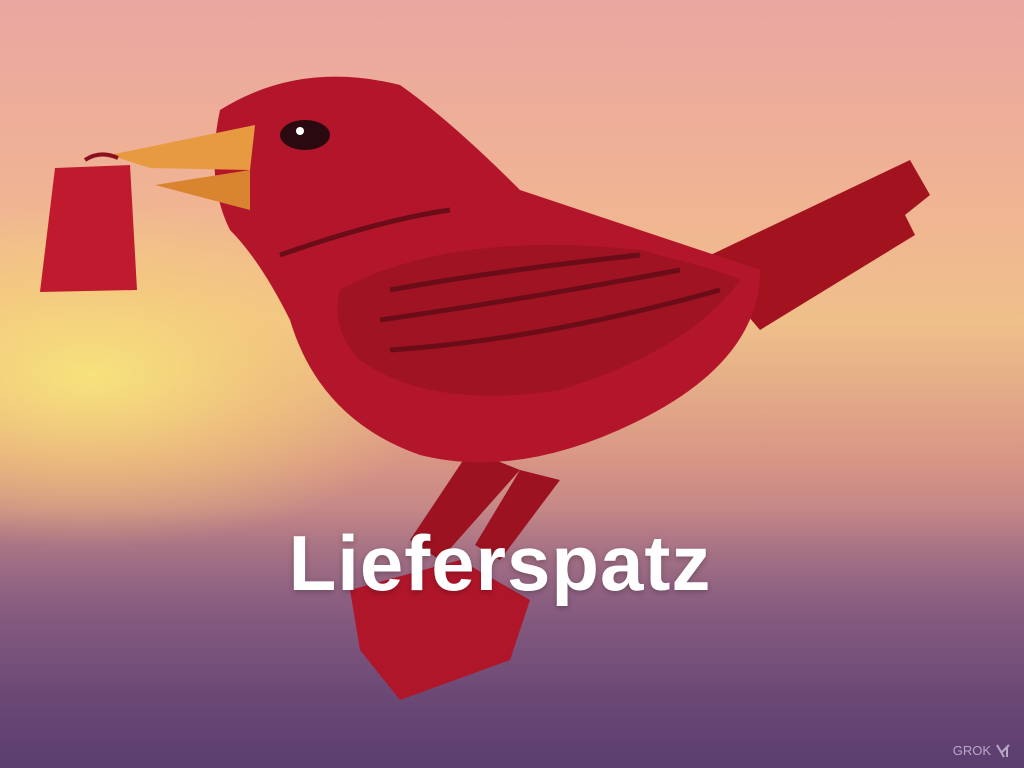 The width and height of the screenshot is (1024, 768). I want to click on watermark-text: GROK, so click(971, 750).